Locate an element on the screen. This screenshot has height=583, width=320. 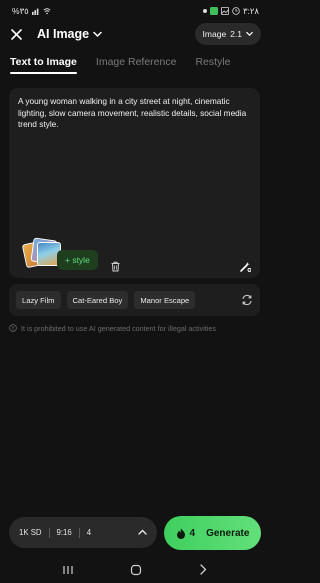
model-name: Image is located at coordinates (214, 34).